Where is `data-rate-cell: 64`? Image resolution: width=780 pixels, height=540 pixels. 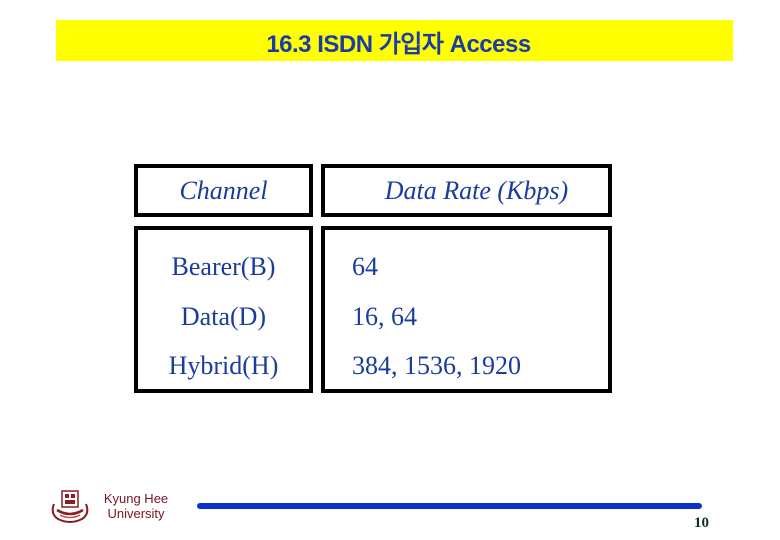
data-rate-cell: 64 is located at coordinates (365, 266).